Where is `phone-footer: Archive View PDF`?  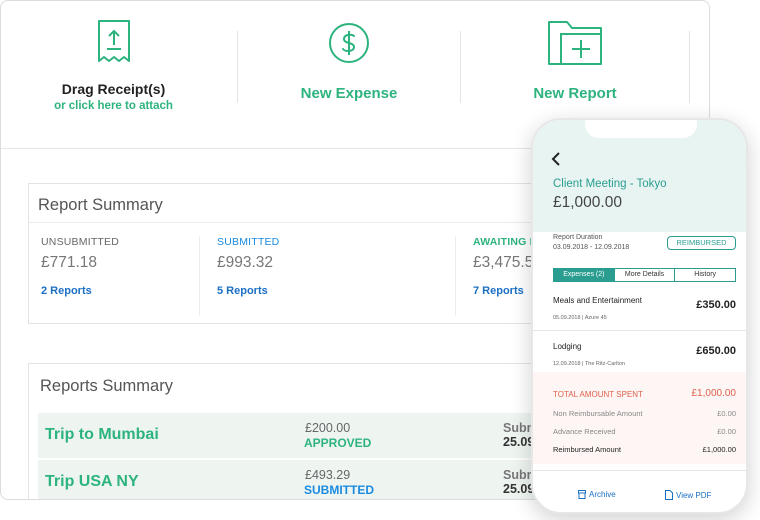
phone-footer: Archive View PDF is located at coordinates (639, 498).